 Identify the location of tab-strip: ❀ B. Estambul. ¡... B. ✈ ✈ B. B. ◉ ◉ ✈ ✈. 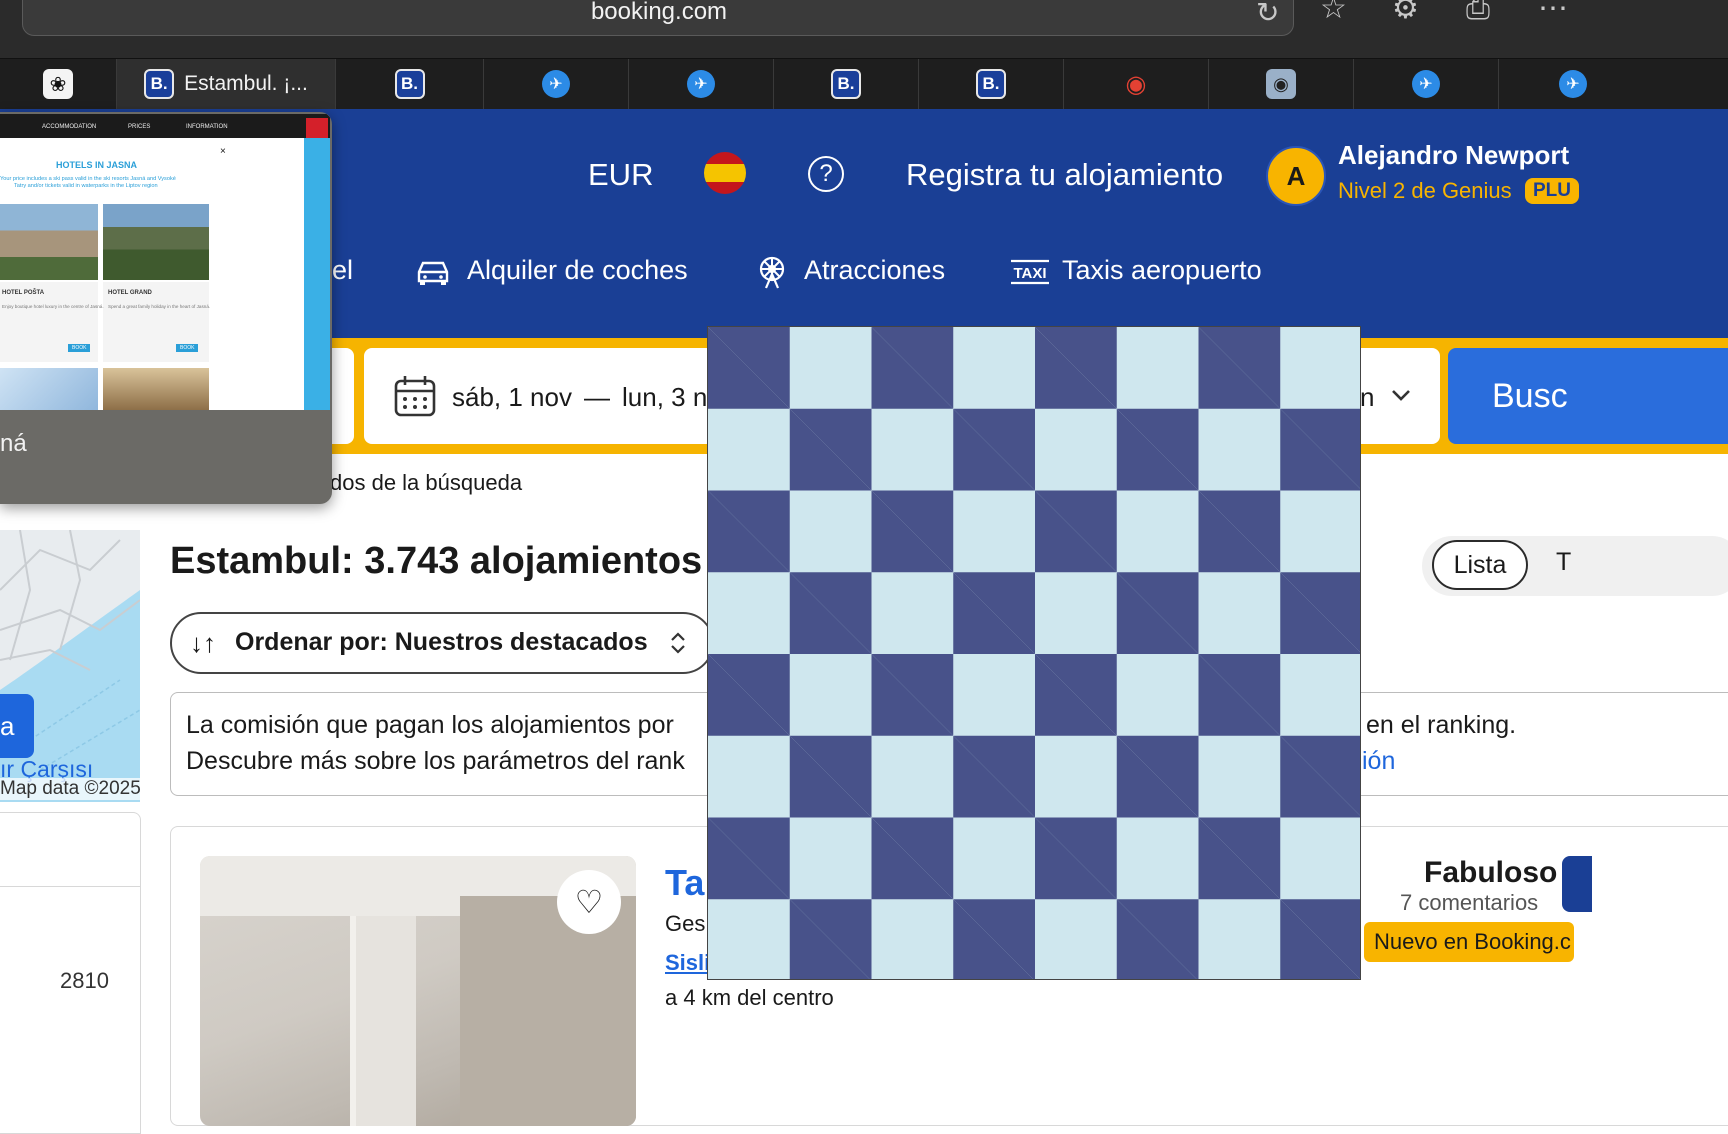
(864, 83).